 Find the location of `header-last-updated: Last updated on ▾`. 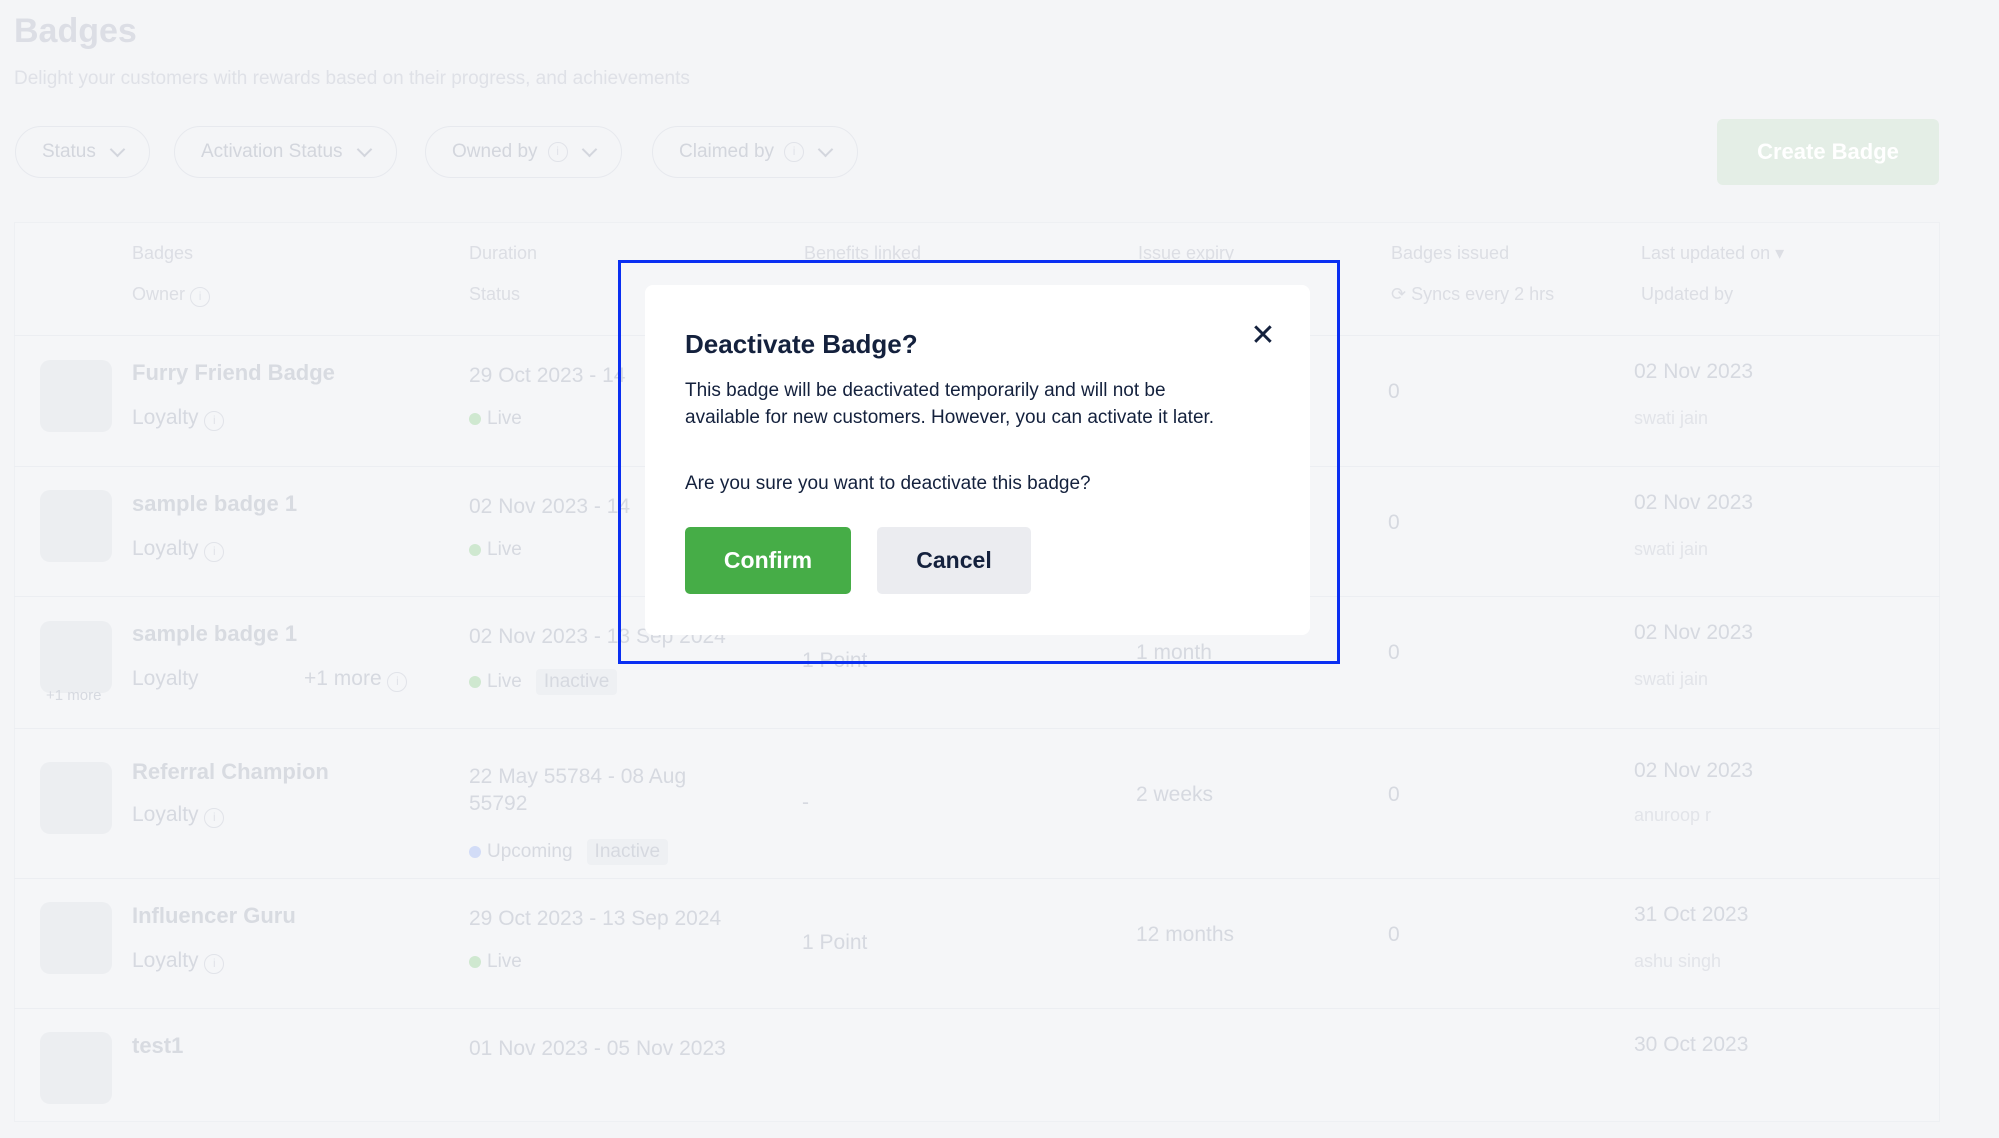

header-last-updated: Last updated on ▾ is located at coordinates (1712, 253).